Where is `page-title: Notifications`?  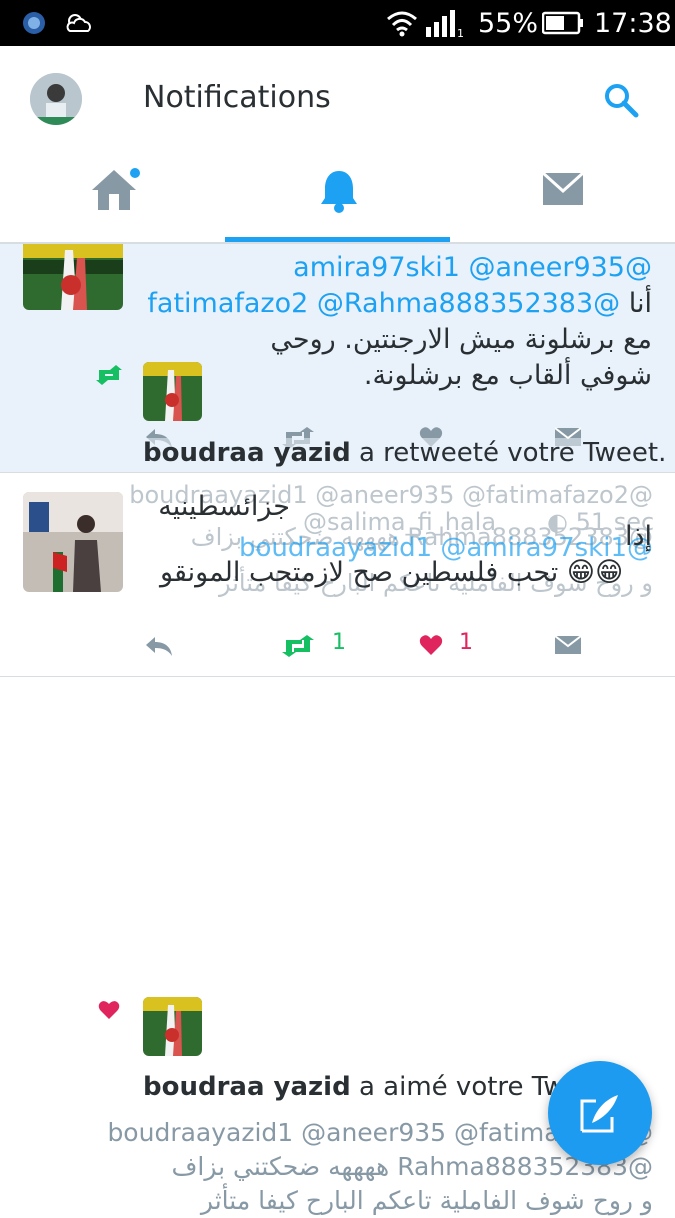 page-title: Notifications is located at coordinates (237, 97).